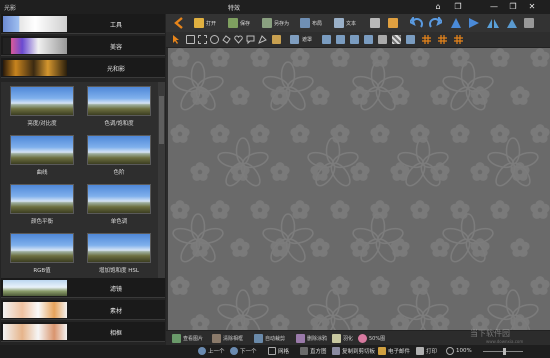  I want to click on minimize-button: —, so click(494, 7).